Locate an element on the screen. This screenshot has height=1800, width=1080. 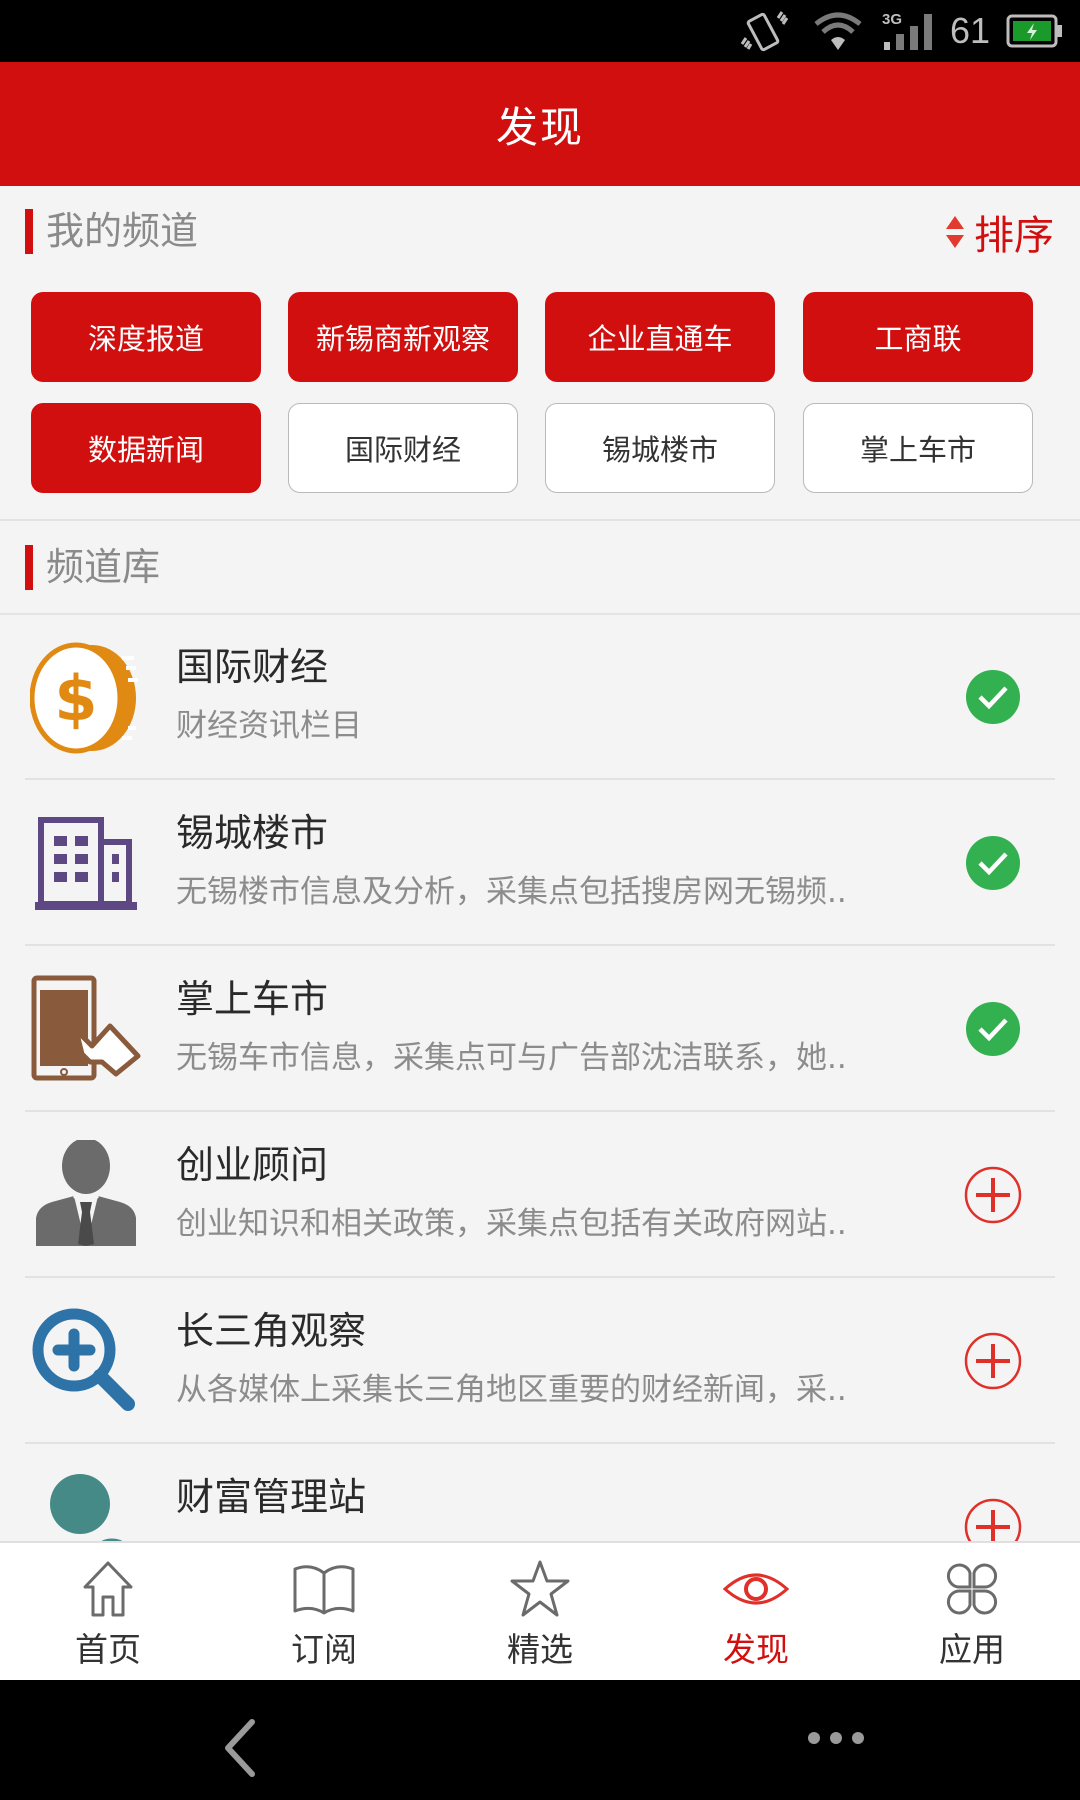
status-bar: 3G 61 is located at coordinates (540, 31).